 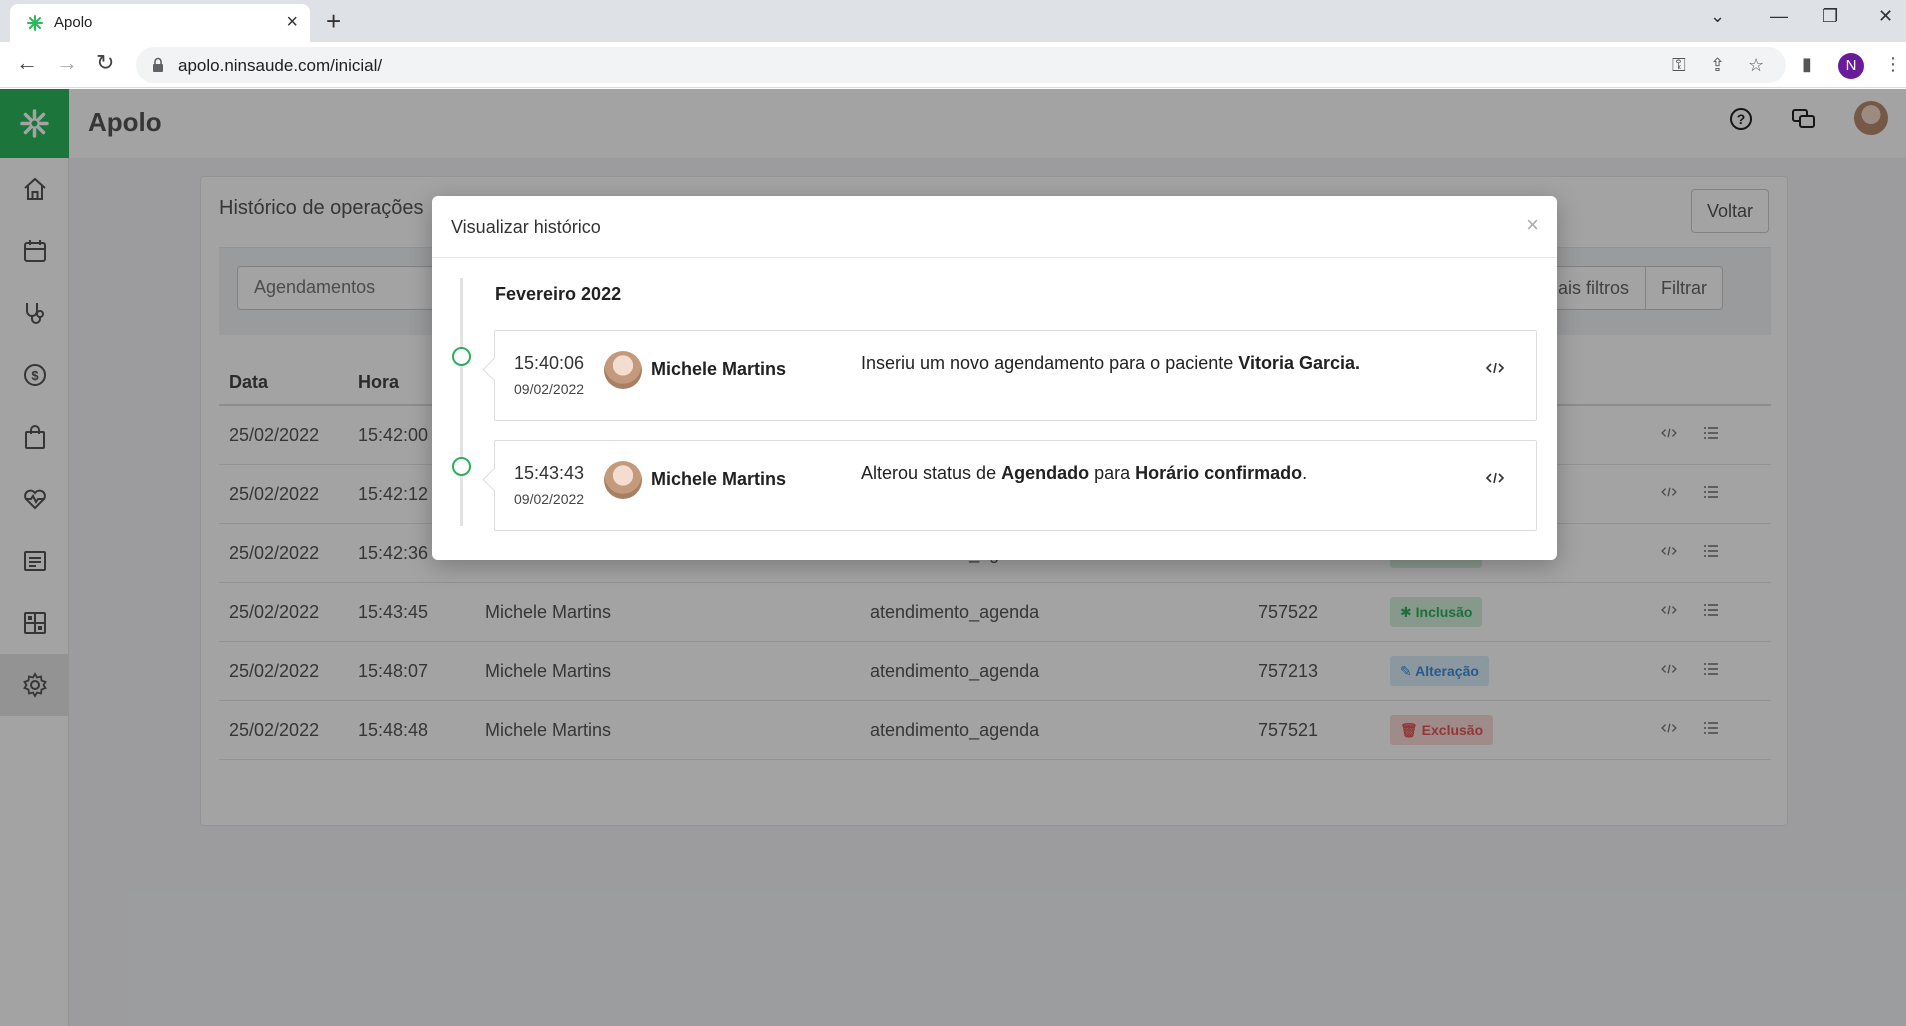 What do you see at coordinates (953, 21) in the screenshot?
I see `browser-tabstrip: Apolo × + ⌄ — ❐ ✕` at bounding box center [953, 21].